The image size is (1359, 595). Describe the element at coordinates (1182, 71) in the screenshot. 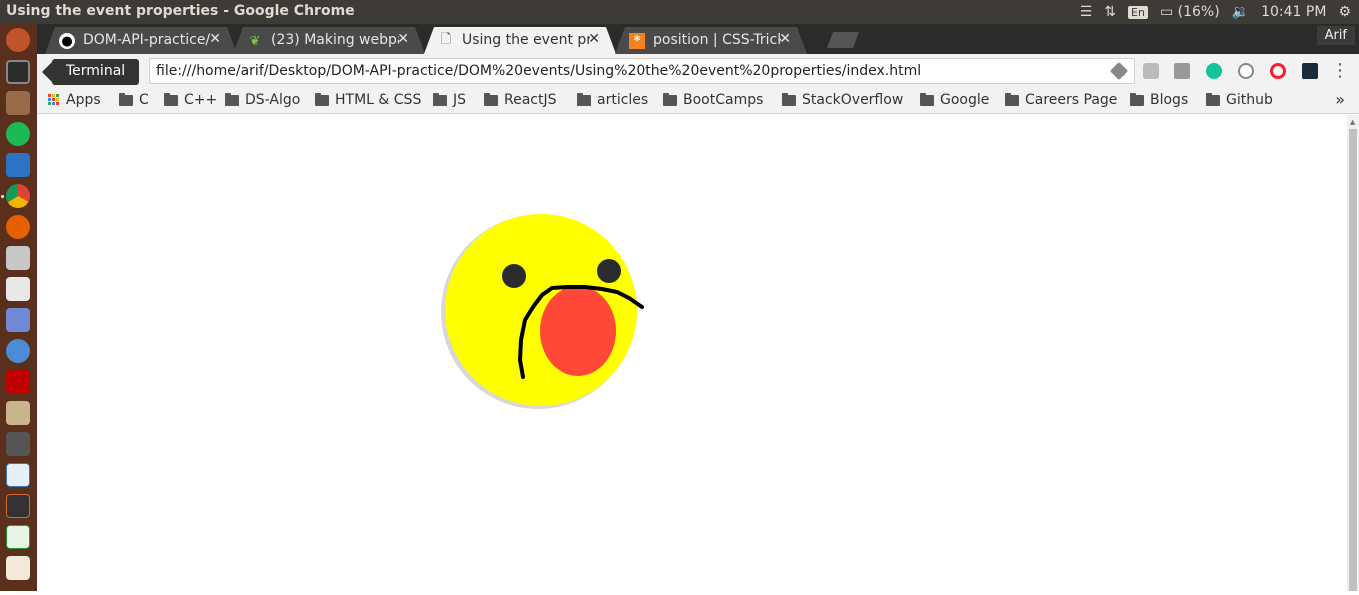

I see `off-extension-icon` at that location.